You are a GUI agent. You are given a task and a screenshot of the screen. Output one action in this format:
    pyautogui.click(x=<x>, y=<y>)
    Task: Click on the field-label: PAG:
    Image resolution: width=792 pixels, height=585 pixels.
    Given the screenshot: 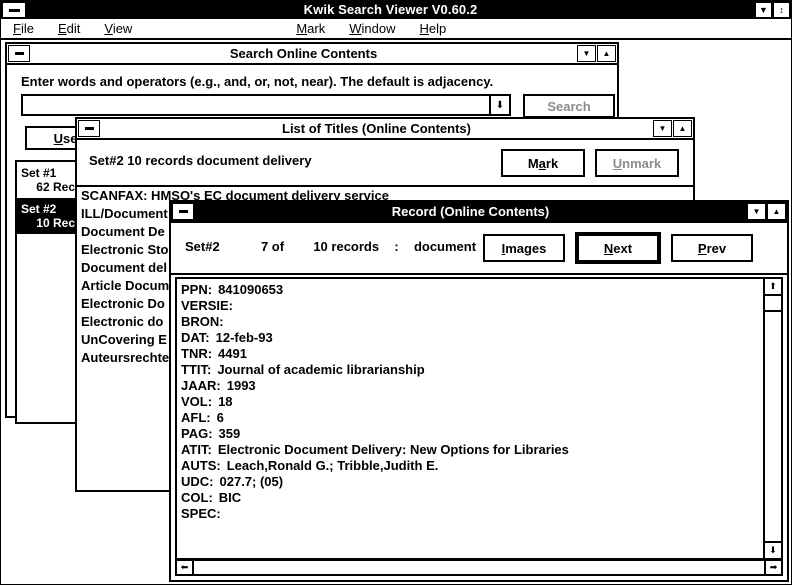 What is the action you would take?
    pyautogui.click(x=197, y=433)
    